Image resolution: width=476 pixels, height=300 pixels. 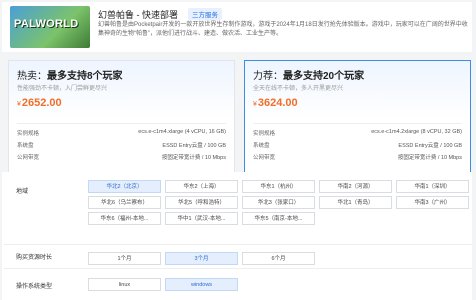 I want to click on plan-price: ¥3624.00, so click(x=275, y=103).